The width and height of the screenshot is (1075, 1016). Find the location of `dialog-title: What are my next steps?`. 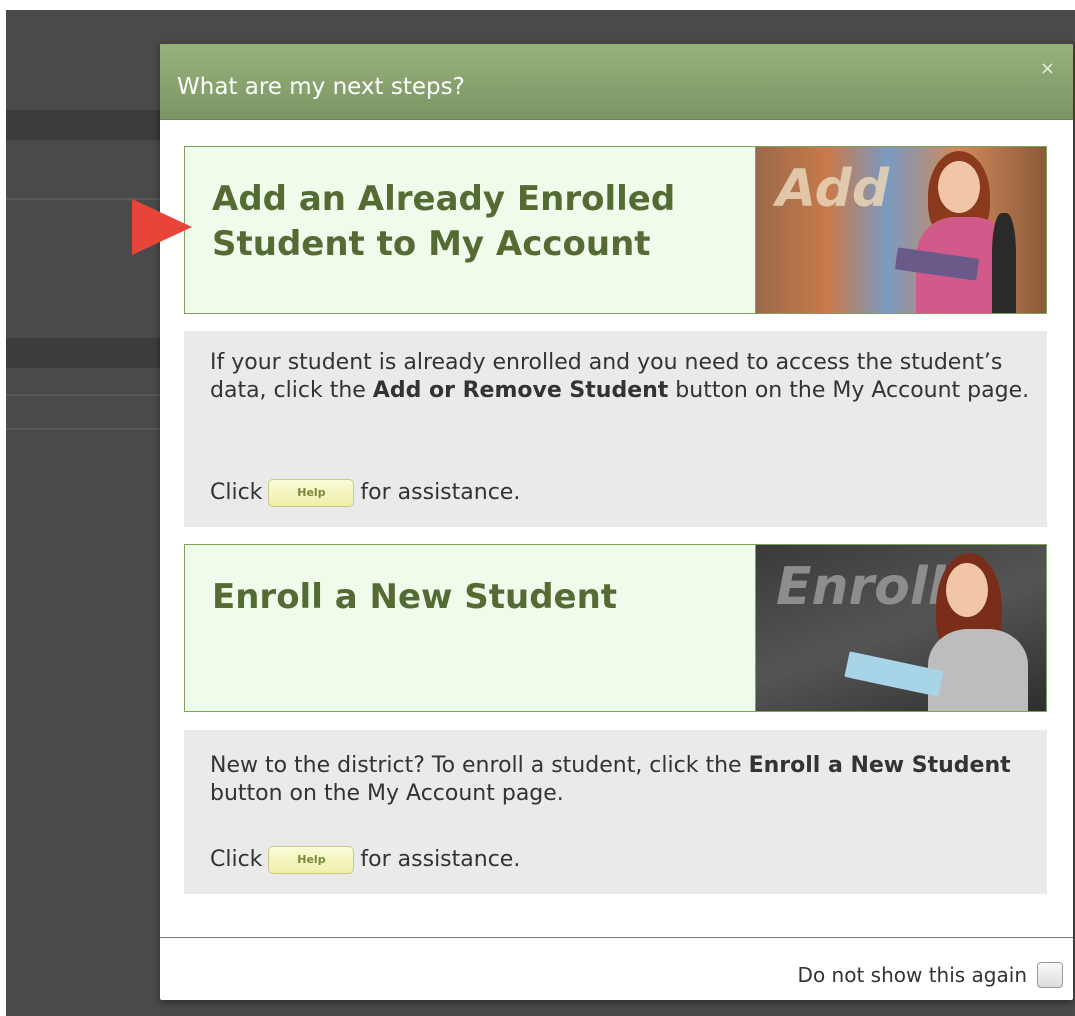

dialog-title: What are my next steps? is located at coordinates (321, 87).